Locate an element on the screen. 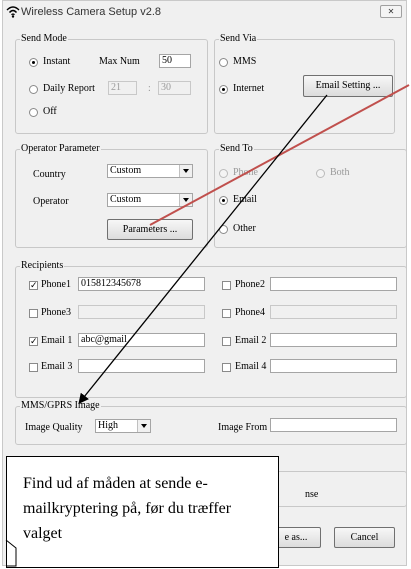  callout-tail is located at coordinates (11, 553).